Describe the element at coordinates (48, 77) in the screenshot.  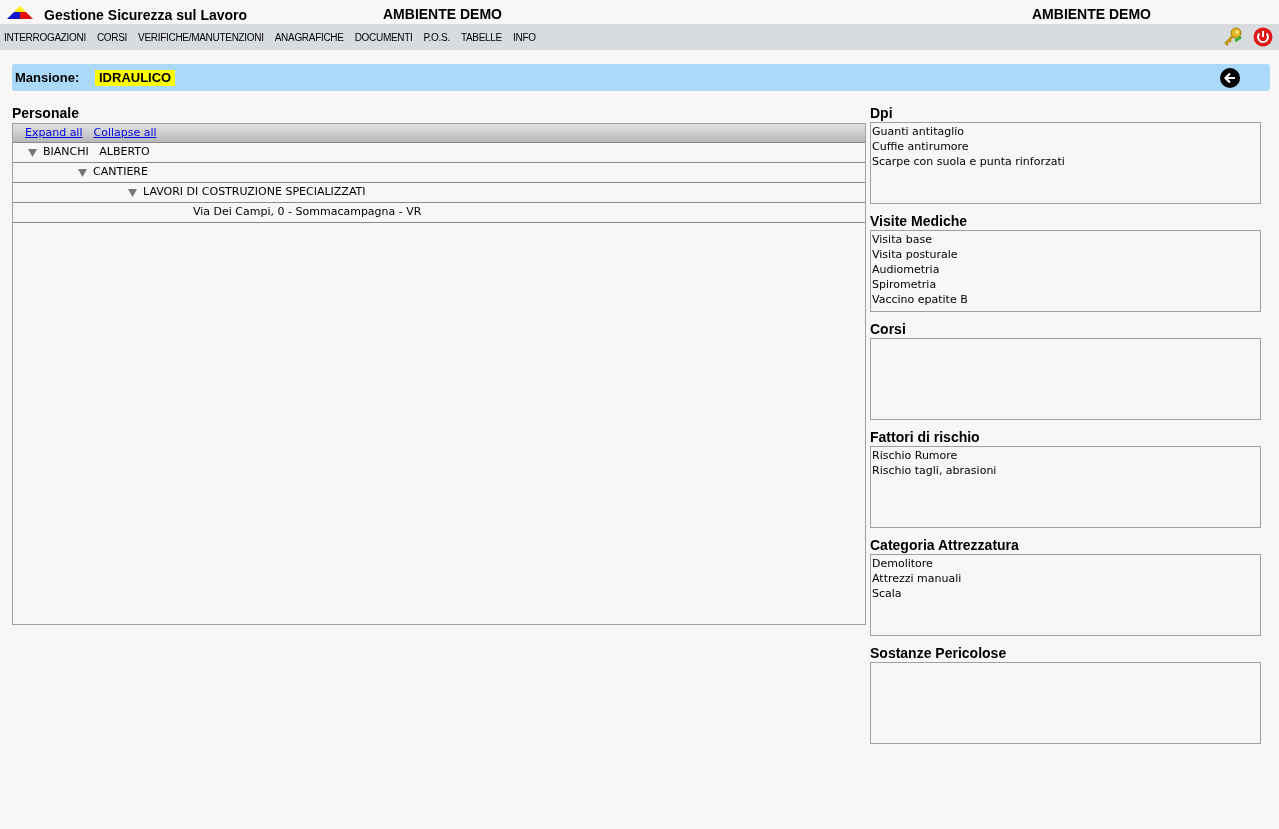
I see `mansione-label: Mansione:` at that location.